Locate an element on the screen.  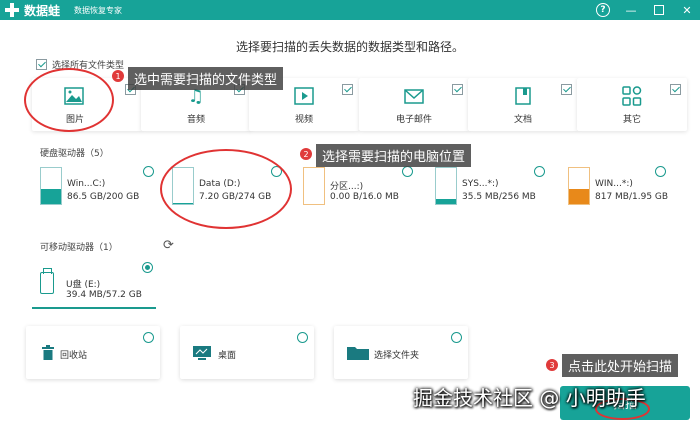
step-badge: 2 is located at coordinates (306, 154).